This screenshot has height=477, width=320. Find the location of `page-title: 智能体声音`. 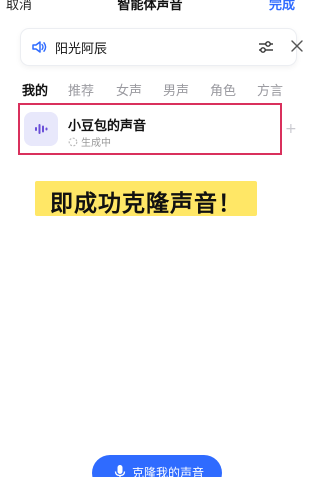

page-title: 智能体声音 is located at coordinates (150, 6).